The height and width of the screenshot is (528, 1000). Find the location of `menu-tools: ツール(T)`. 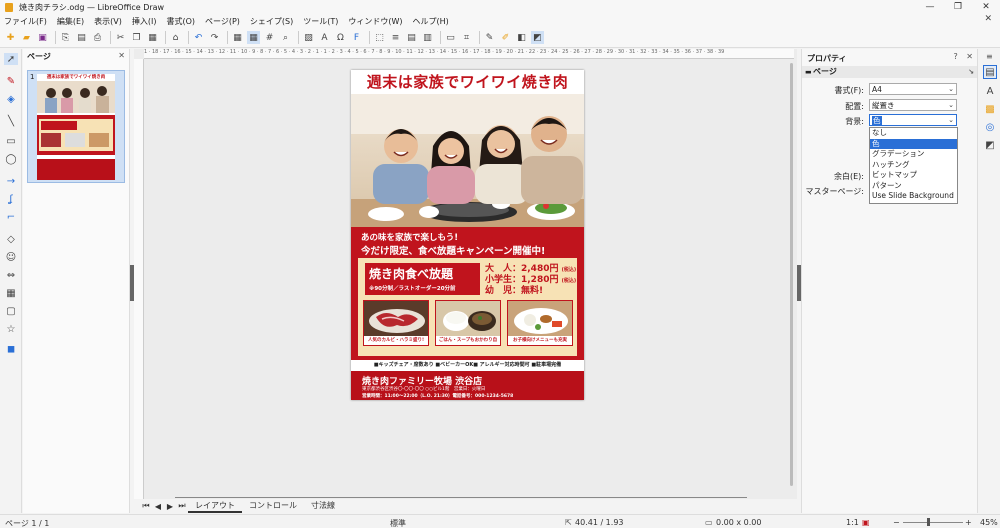

menu-tools: ツール(T) is located at coordinates (320, 21).